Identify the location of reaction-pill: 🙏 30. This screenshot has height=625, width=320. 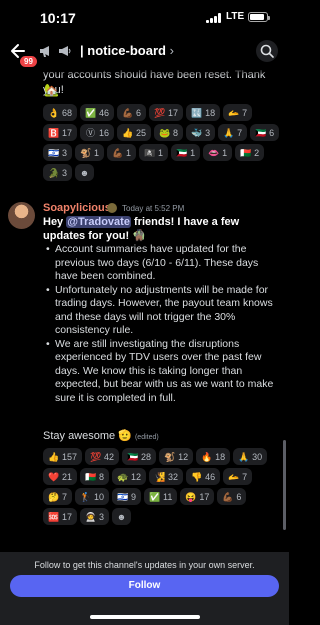
(250, 456).